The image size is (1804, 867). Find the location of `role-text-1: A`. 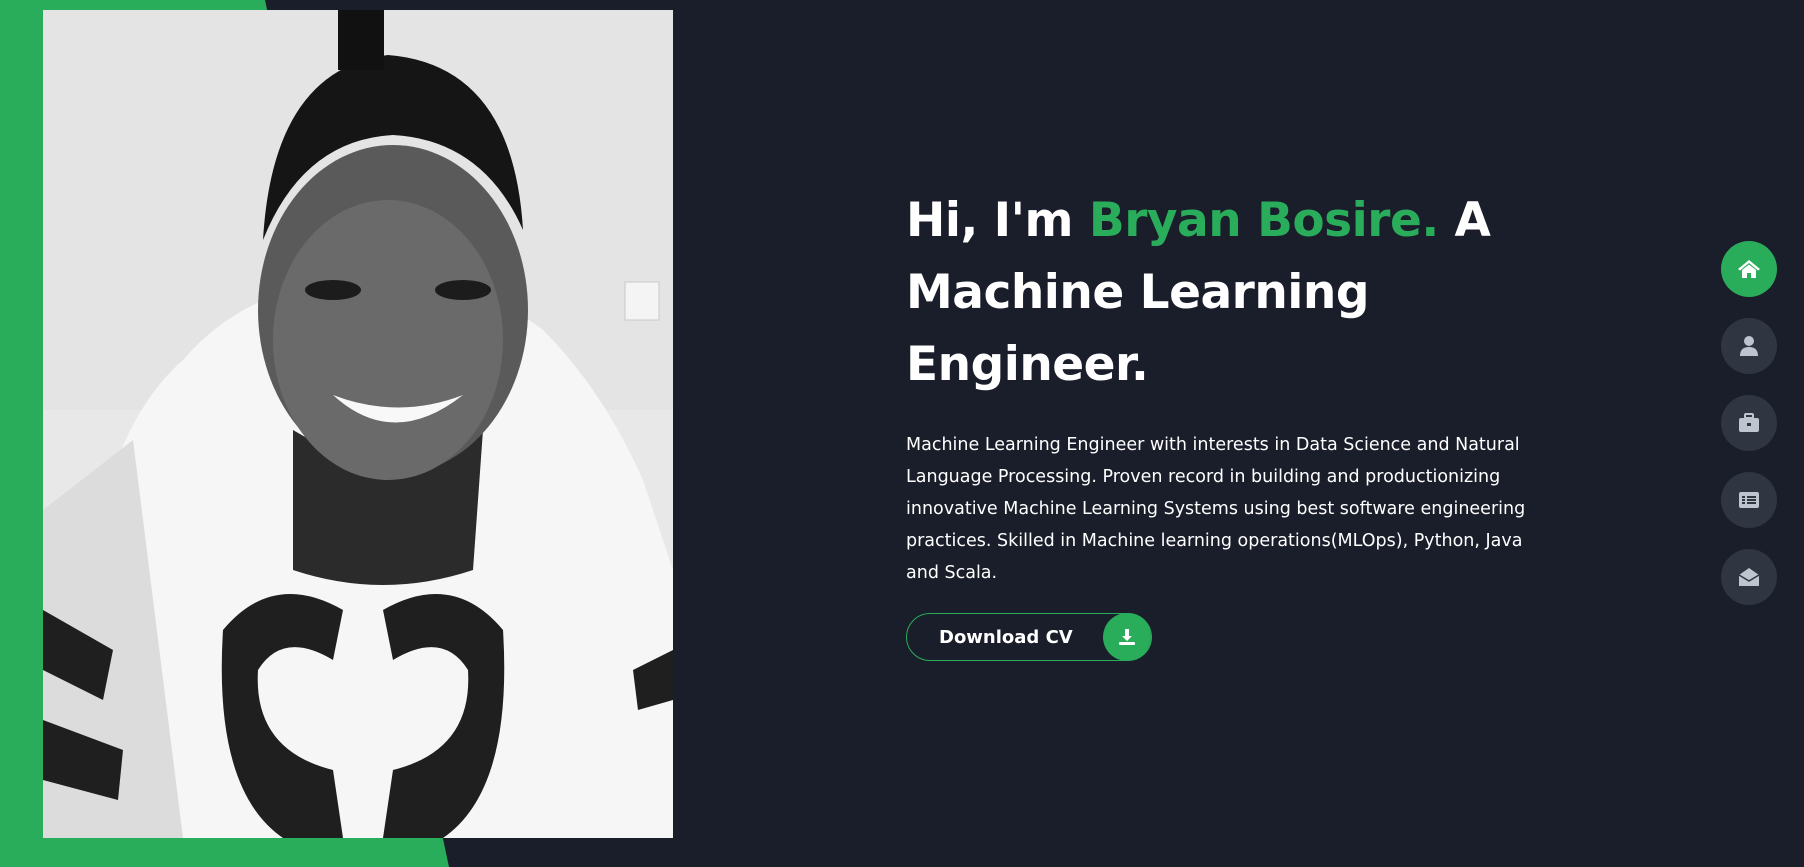

role-text-1: A is located at coordinates (1464, 220).